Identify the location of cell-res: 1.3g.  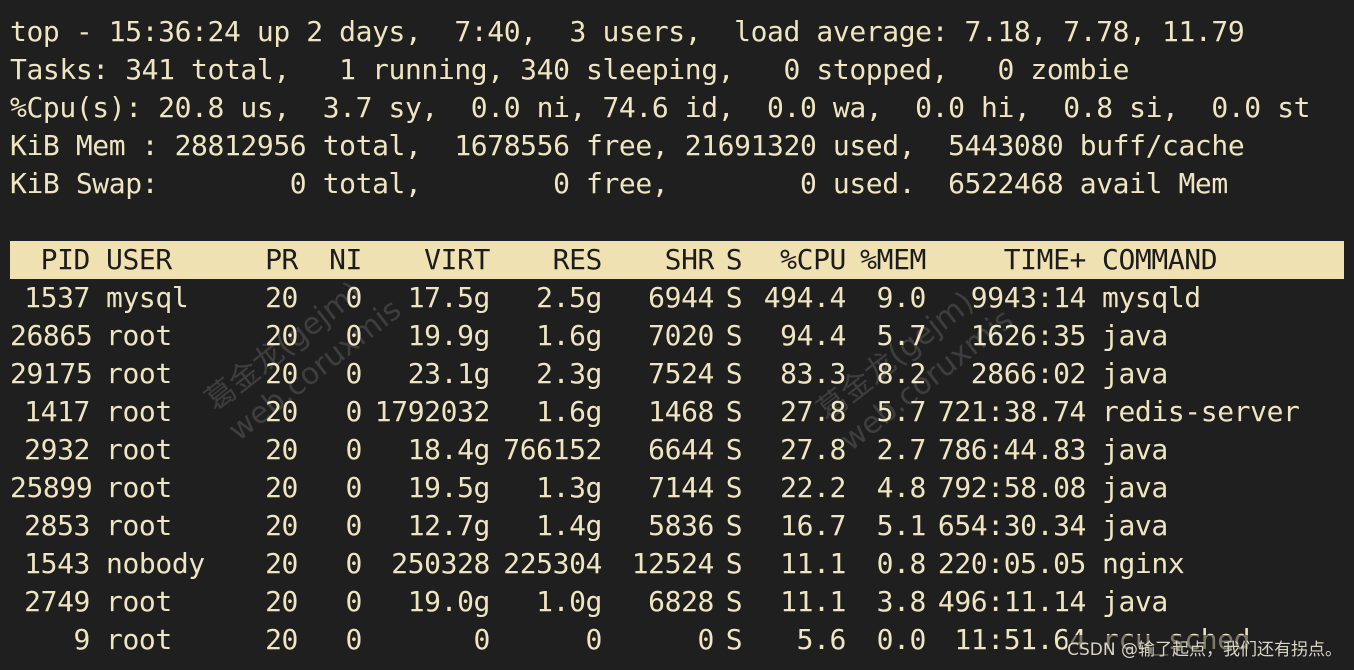
(569, 487).